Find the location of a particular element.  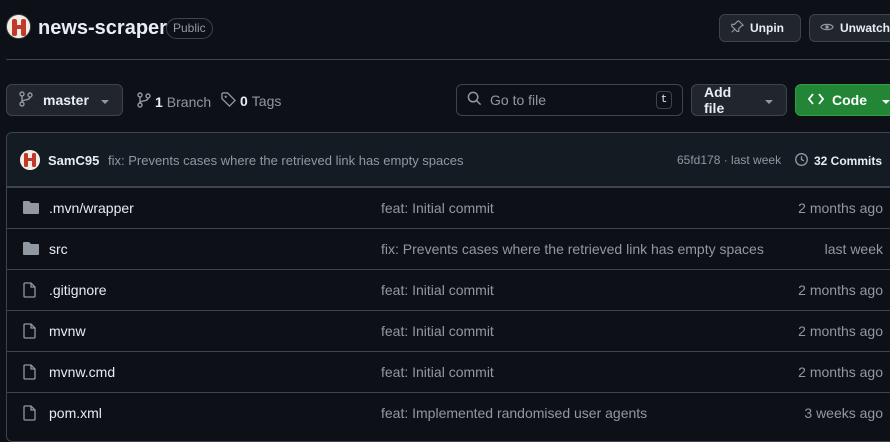

file-commit-date: 3 weeks ago is located at coordinates (843, 413).